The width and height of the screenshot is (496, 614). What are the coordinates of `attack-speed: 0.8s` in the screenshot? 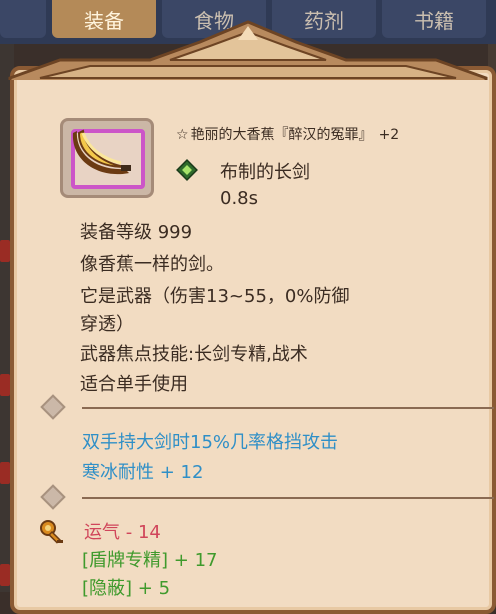 It's located at (239, 198).